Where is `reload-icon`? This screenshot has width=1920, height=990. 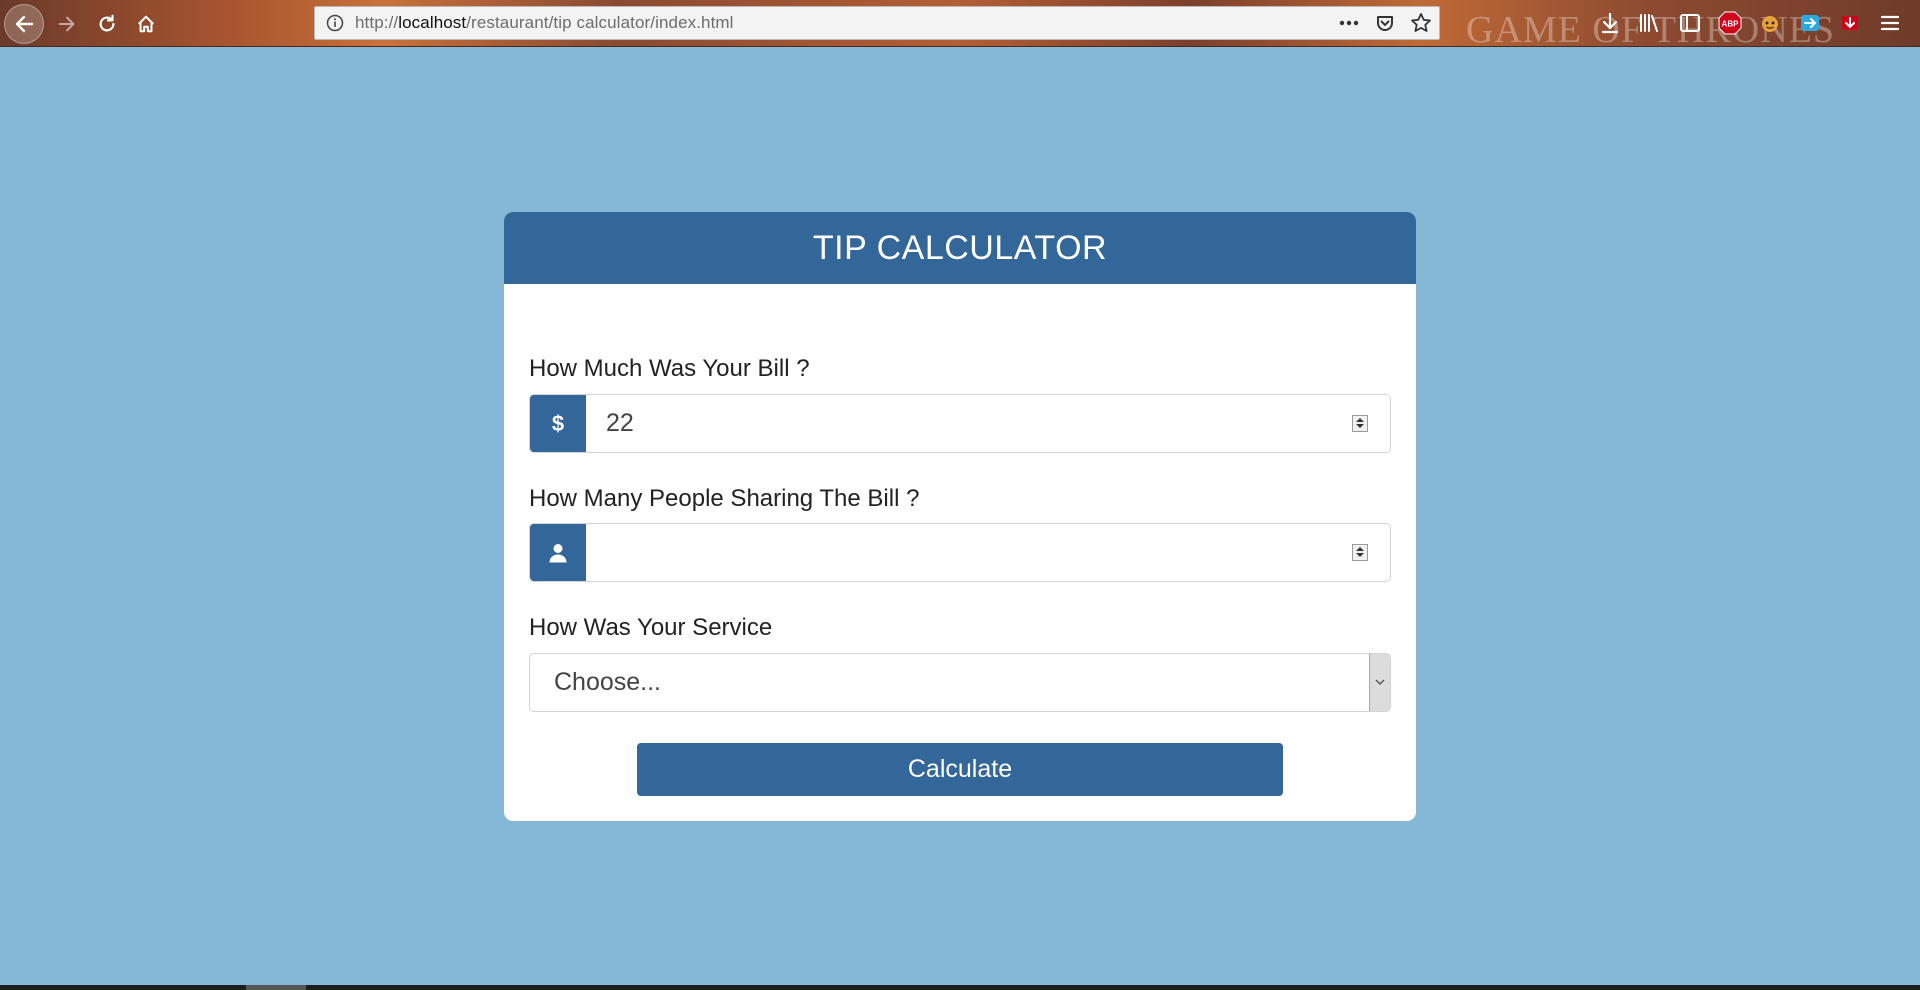 reload-icon is located at coordinates (107, 23).